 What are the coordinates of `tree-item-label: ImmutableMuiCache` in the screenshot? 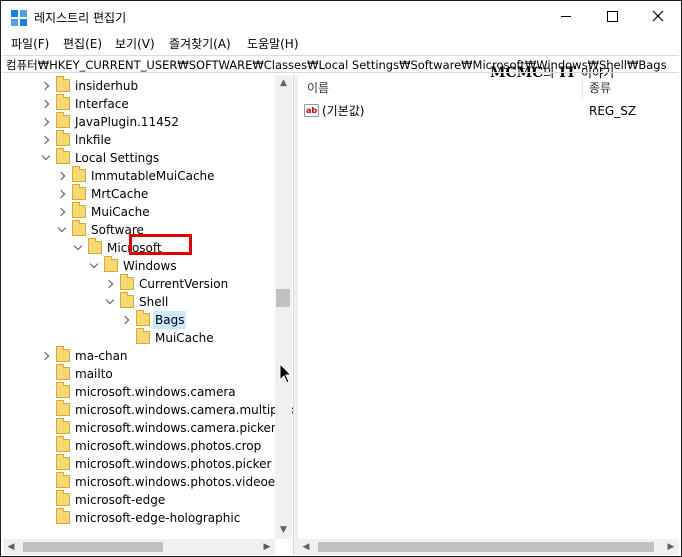 It's located at (153, 176).